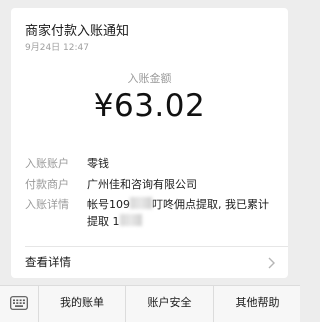 Image resolution: width=320 pixels, height=322 pixels. I want to click on info-value-account: 零钱, so click(98, 163).